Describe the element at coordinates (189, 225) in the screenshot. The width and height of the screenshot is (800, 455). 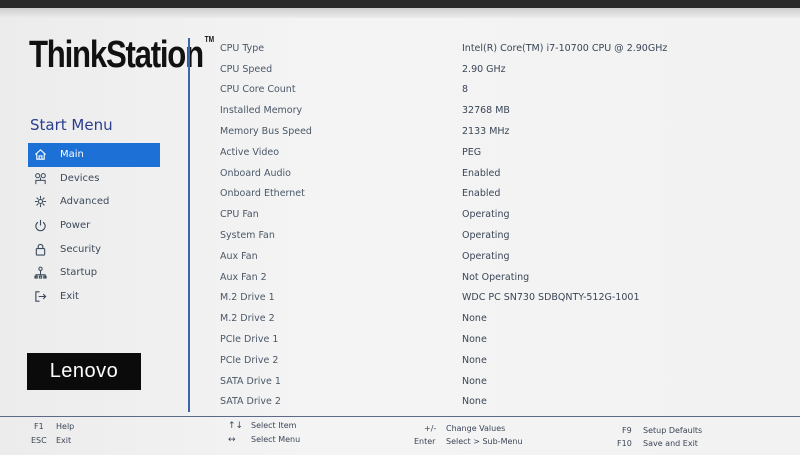
I see `vertical-divider` at that location.